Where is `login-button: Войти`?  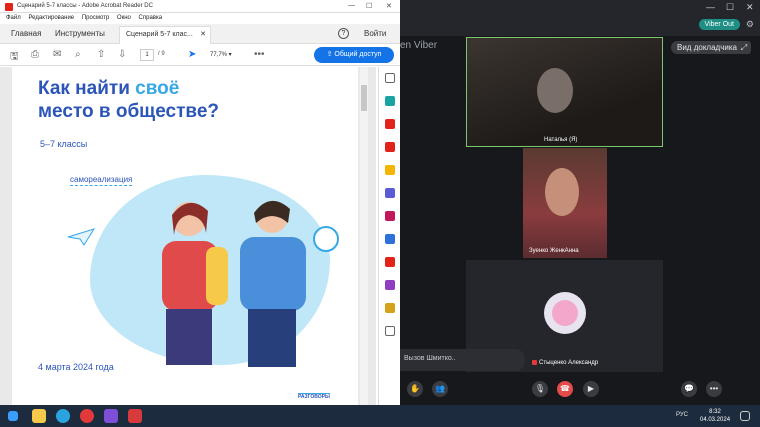
login-button: Войти is located at coordinates (375, 33).